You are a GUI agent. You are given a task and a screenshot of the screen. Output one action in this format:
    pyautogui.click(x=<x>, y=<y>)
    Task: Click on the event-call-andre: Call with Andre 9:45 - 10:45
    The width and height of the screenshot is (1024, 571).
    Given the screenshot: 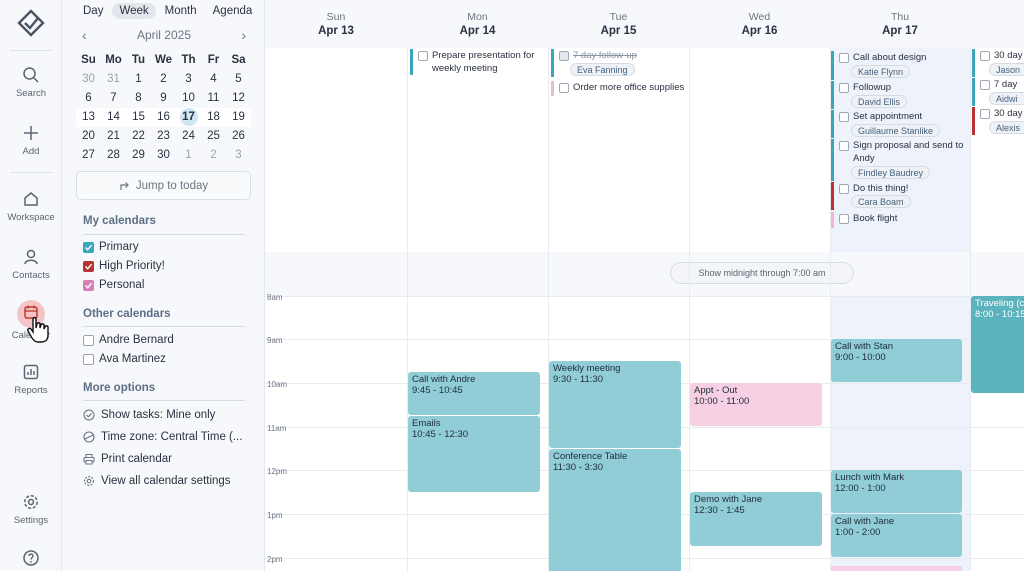 What is the action you would take?
    pyautogui.click(x=474, y=393)
    